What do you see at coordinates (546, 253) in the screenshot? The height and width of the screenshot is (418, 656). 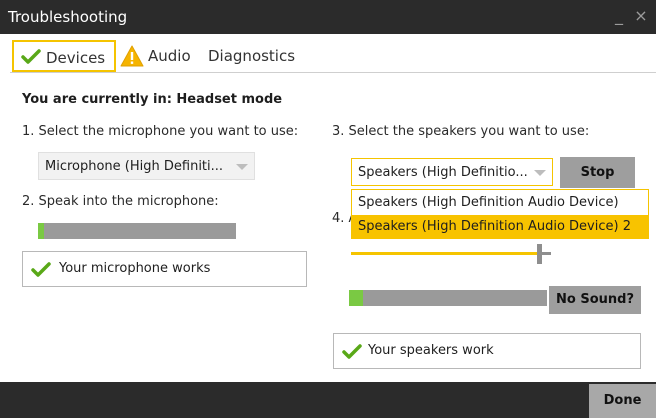 I see `volume-slider-rest` at bounding box center [546, 253].